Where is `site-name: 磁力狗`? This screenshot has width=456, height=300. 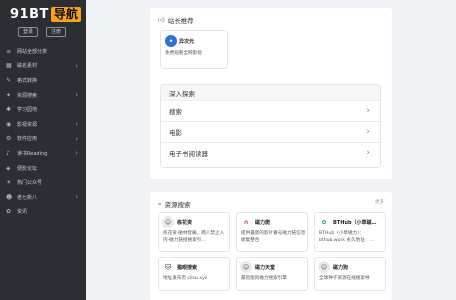
site-name: 磁力狗 is located at coordinates (341, 268).